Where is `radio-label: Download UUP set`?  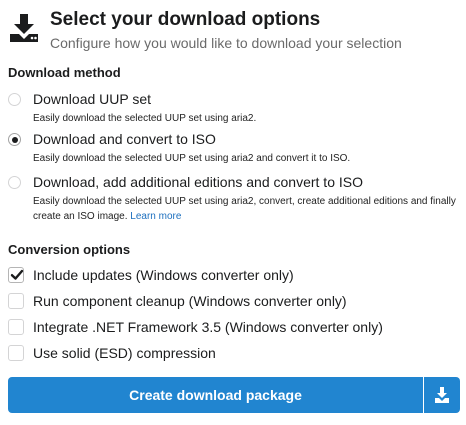
radio-label: Download UUP set is located at coordinates (92, 99).